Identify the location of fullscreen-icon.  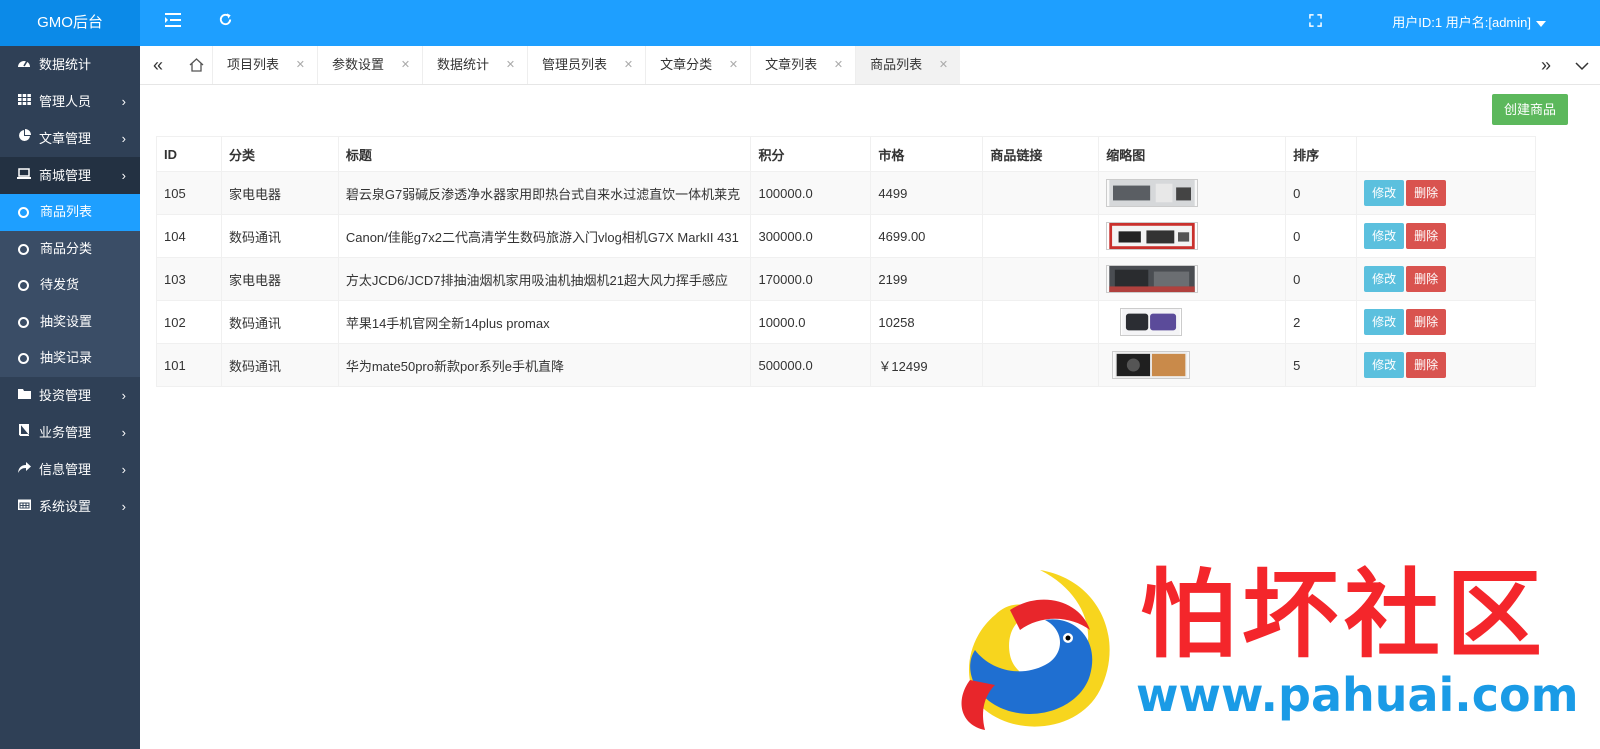
(1315, 23).